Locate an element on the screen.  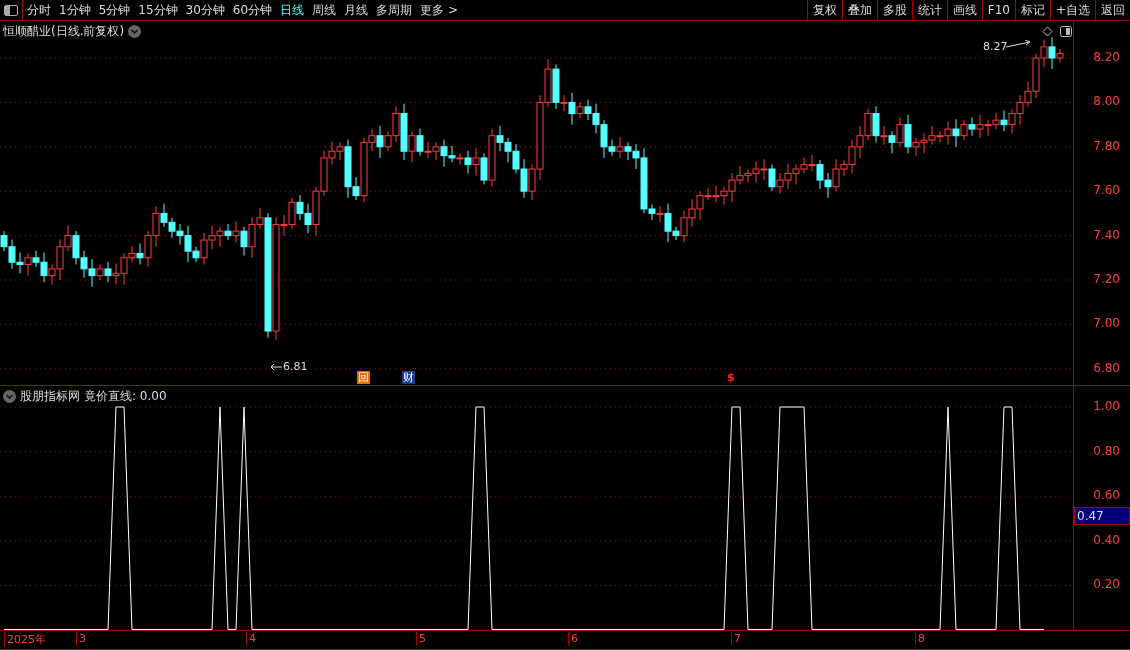
toolbar-button: 叠加 is located at coordinates (859, 10).